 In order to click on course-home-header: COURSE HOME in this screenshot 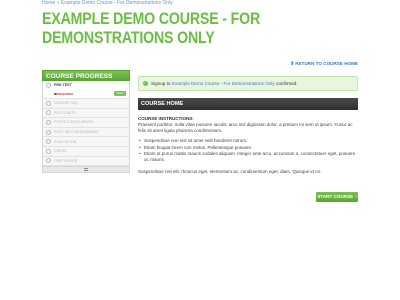, I will do `click(248, 104)`.